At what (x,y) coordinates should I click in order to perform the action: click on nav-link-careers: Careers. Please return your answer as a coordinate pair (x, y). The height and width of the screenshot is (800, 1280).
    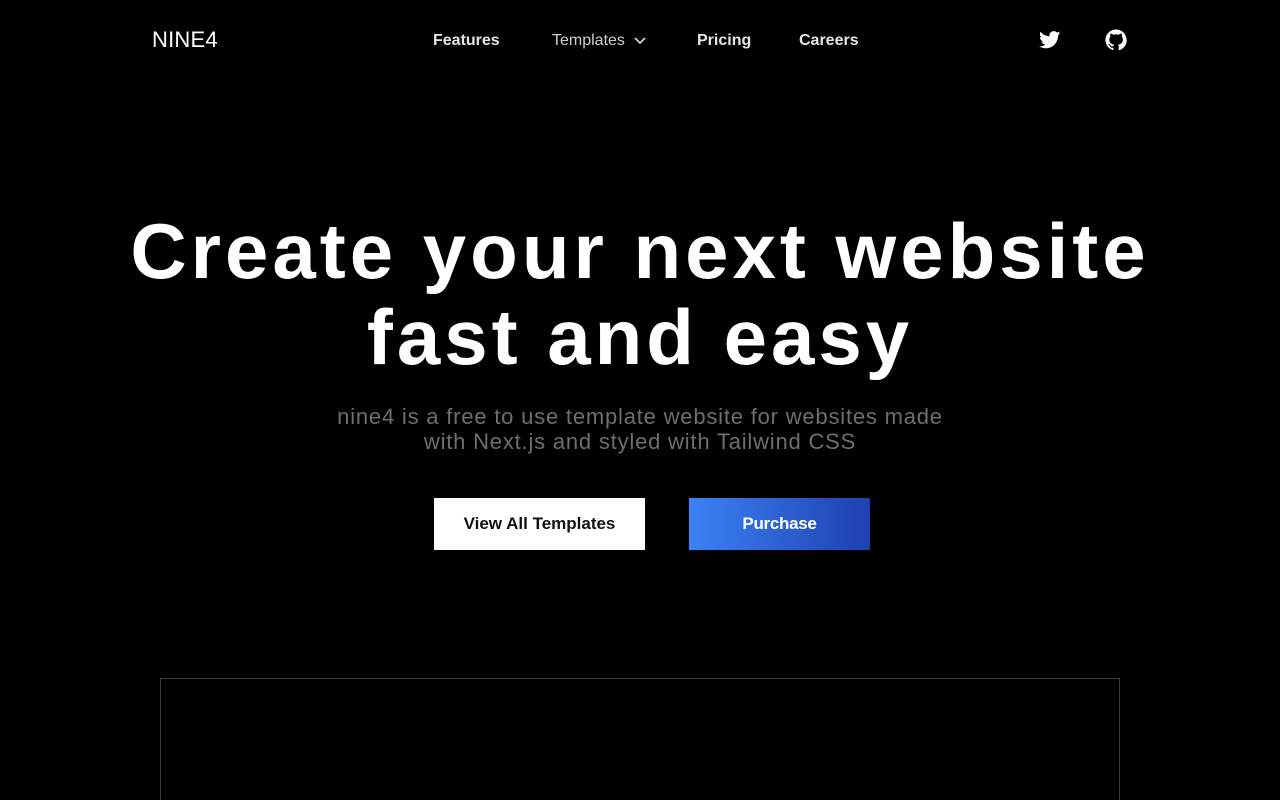
    Looking at the image, I should click on (829, 41).